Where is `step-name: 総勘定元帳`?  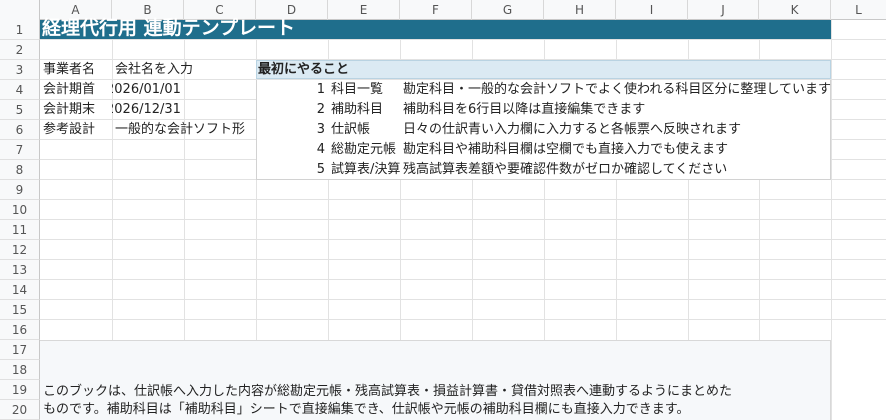
step-name: 総勘定元帳 is located at coordinates (364, 150).